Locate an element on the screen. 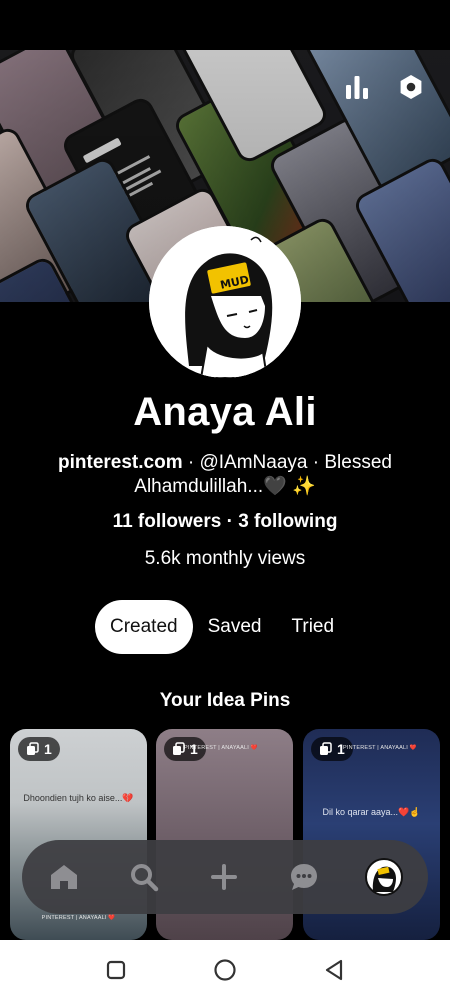 This screenshot has height=1000, width=450. home-icon is located at coordinates (64, 877).